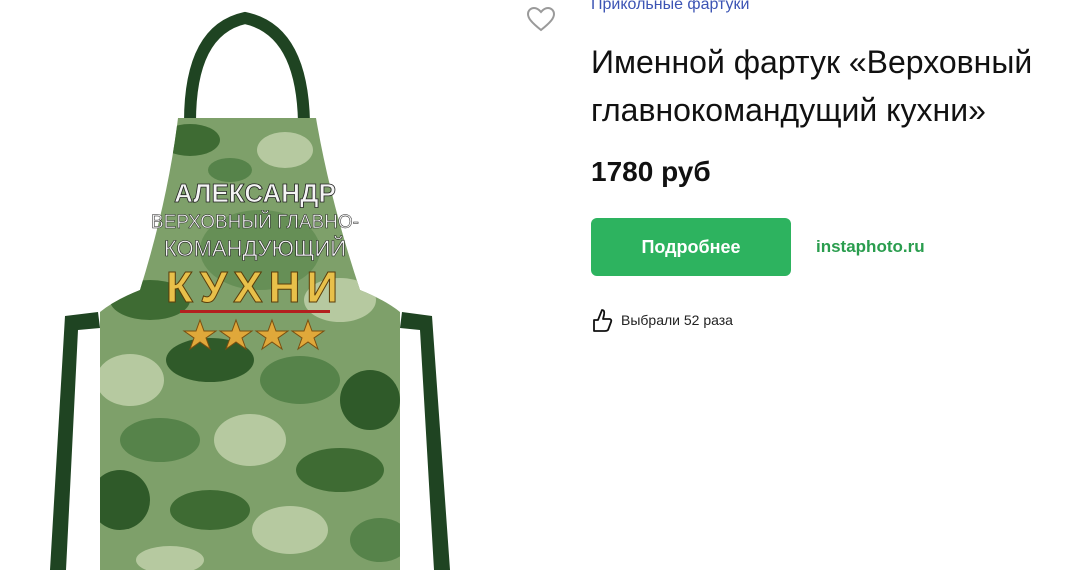 This screenshot has height=586, width=1088. Describe the element at coordinates (603, 320) in the screenshot. I see `thumbs-up-icon` at that location.